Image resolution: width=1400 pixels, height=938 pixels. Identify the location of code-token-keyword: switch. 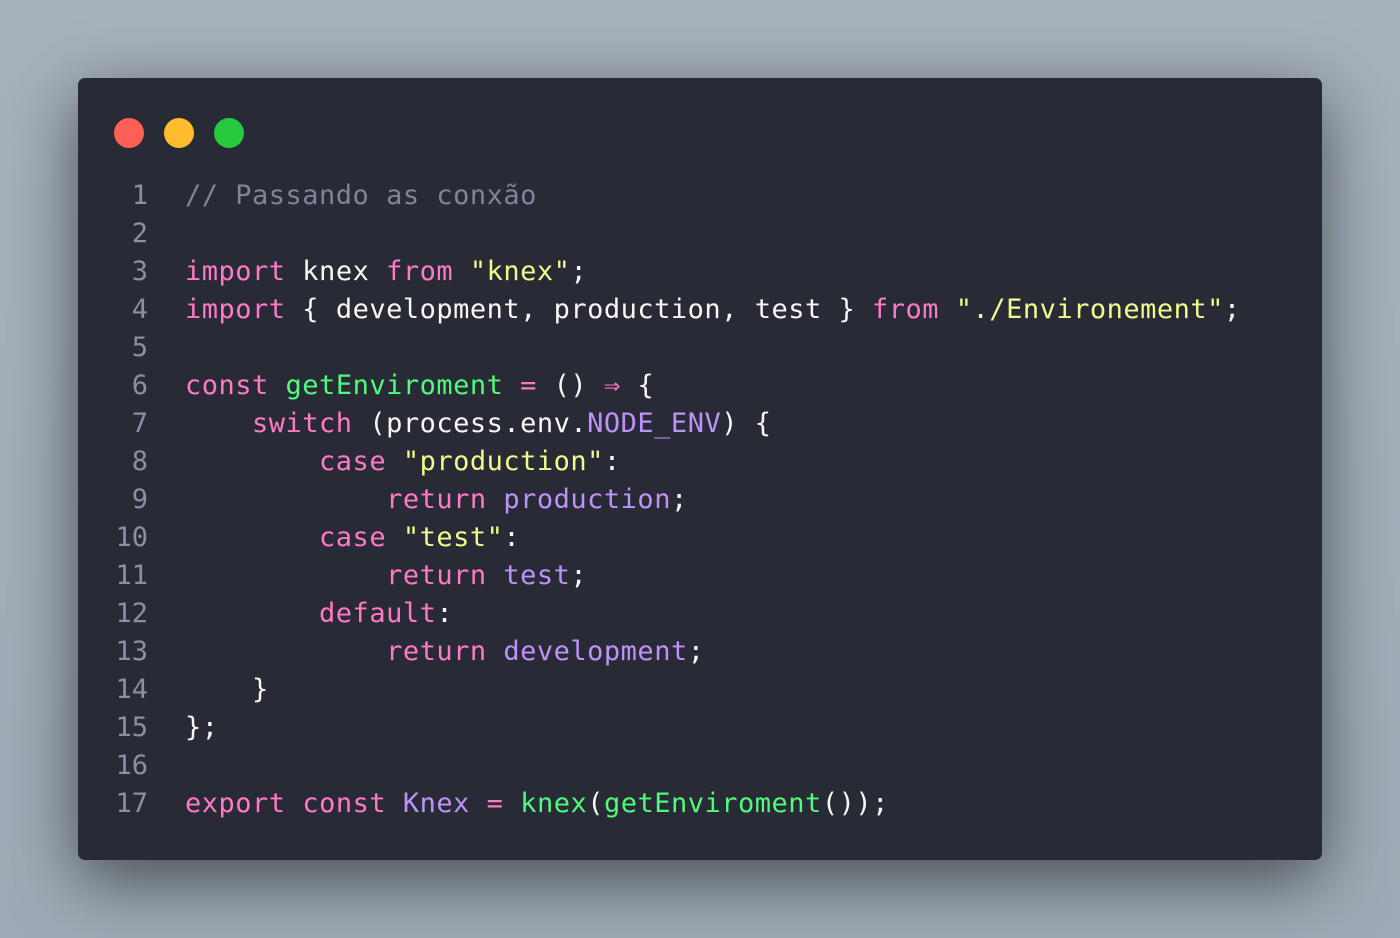
(302, 423).